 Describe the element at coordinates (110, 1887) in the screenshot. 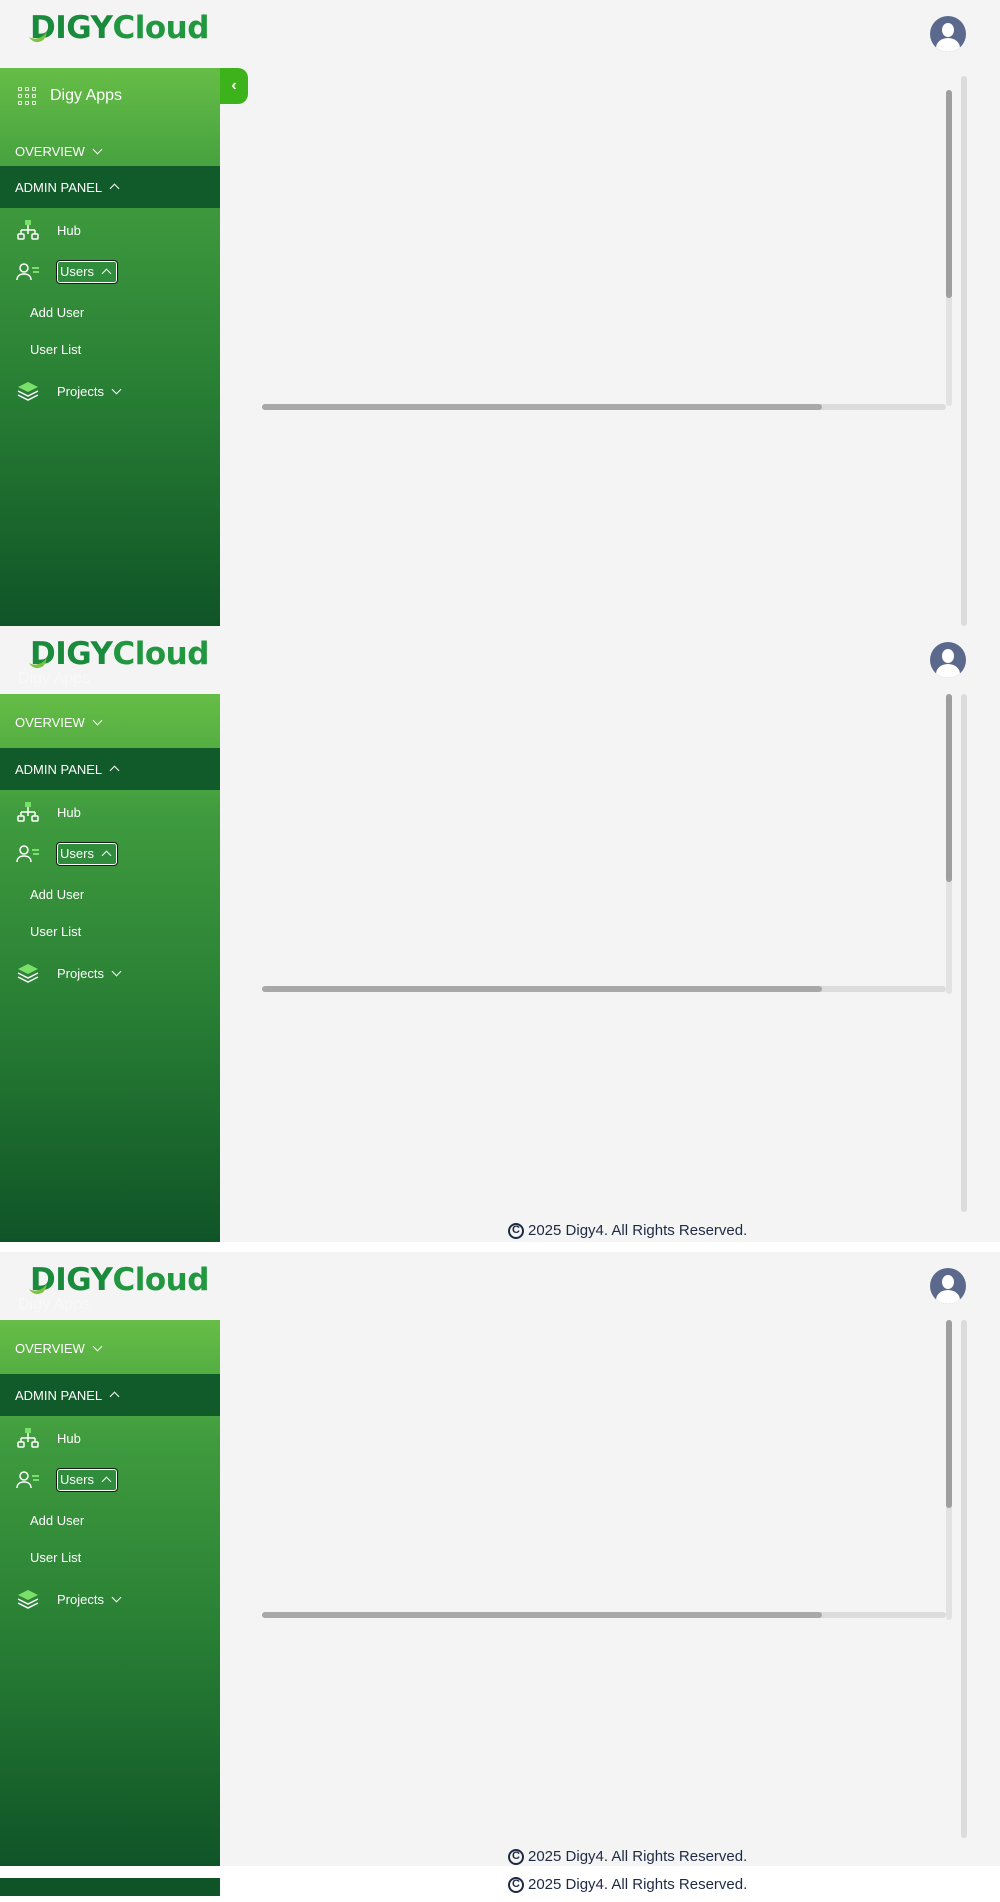

I see `sidebar-bottom-edge` at that location.